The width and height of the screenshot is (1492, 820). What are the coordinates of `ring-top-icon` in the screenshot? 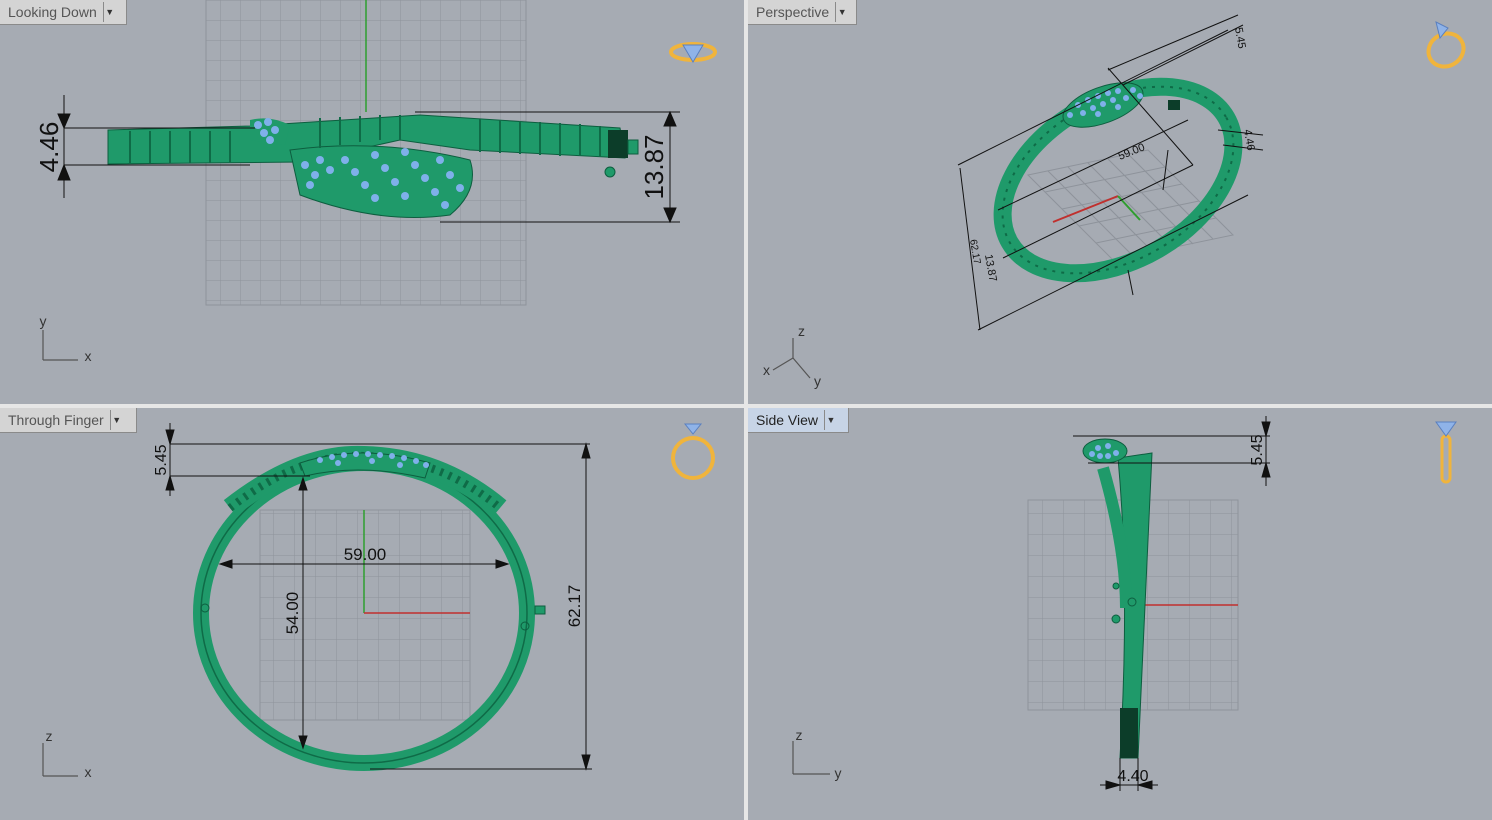 It's located at (693, 52).